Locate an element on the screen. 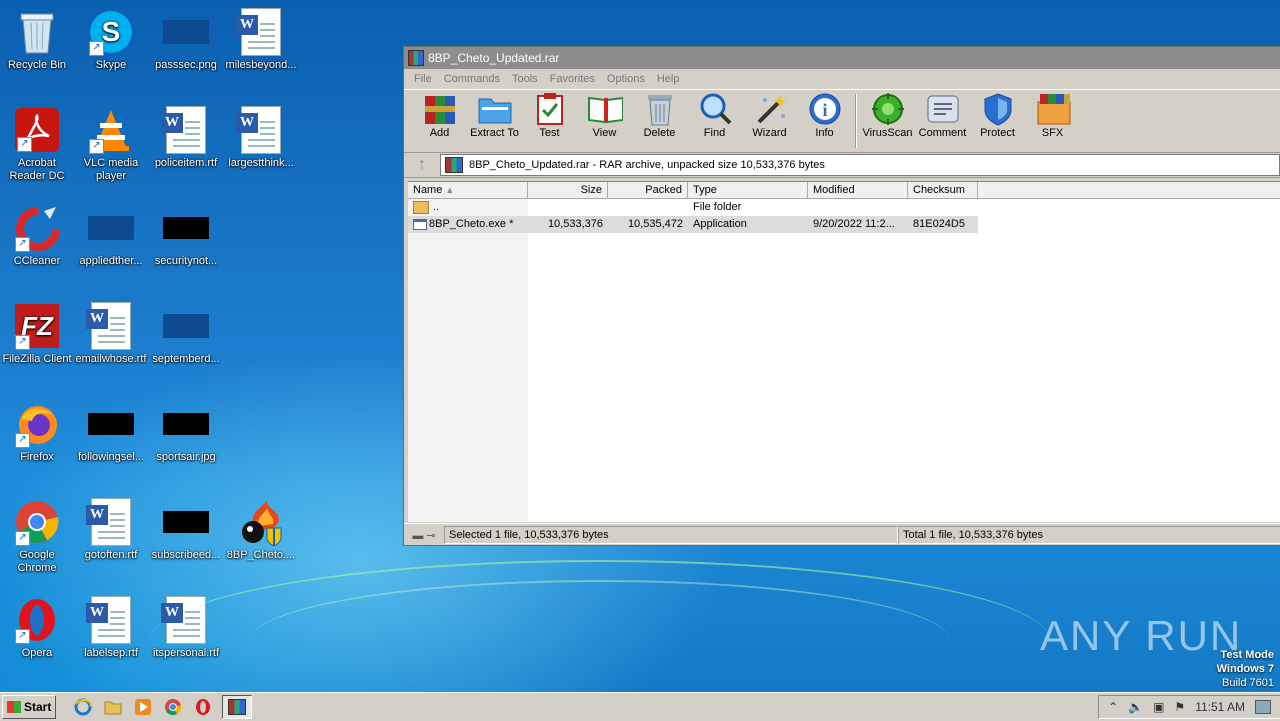 This screenshot has height=721, width=1280. action-center-flag-icon: ⚑ is located at coordinates (1179, 707).